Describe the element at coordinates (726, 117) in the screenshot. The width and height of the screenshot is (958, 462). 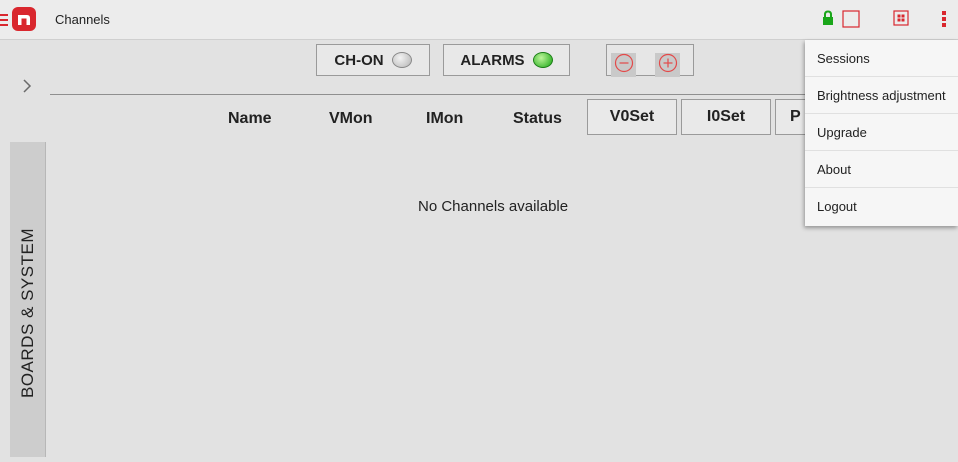
I see `i0set-button: I0Set` at that location.